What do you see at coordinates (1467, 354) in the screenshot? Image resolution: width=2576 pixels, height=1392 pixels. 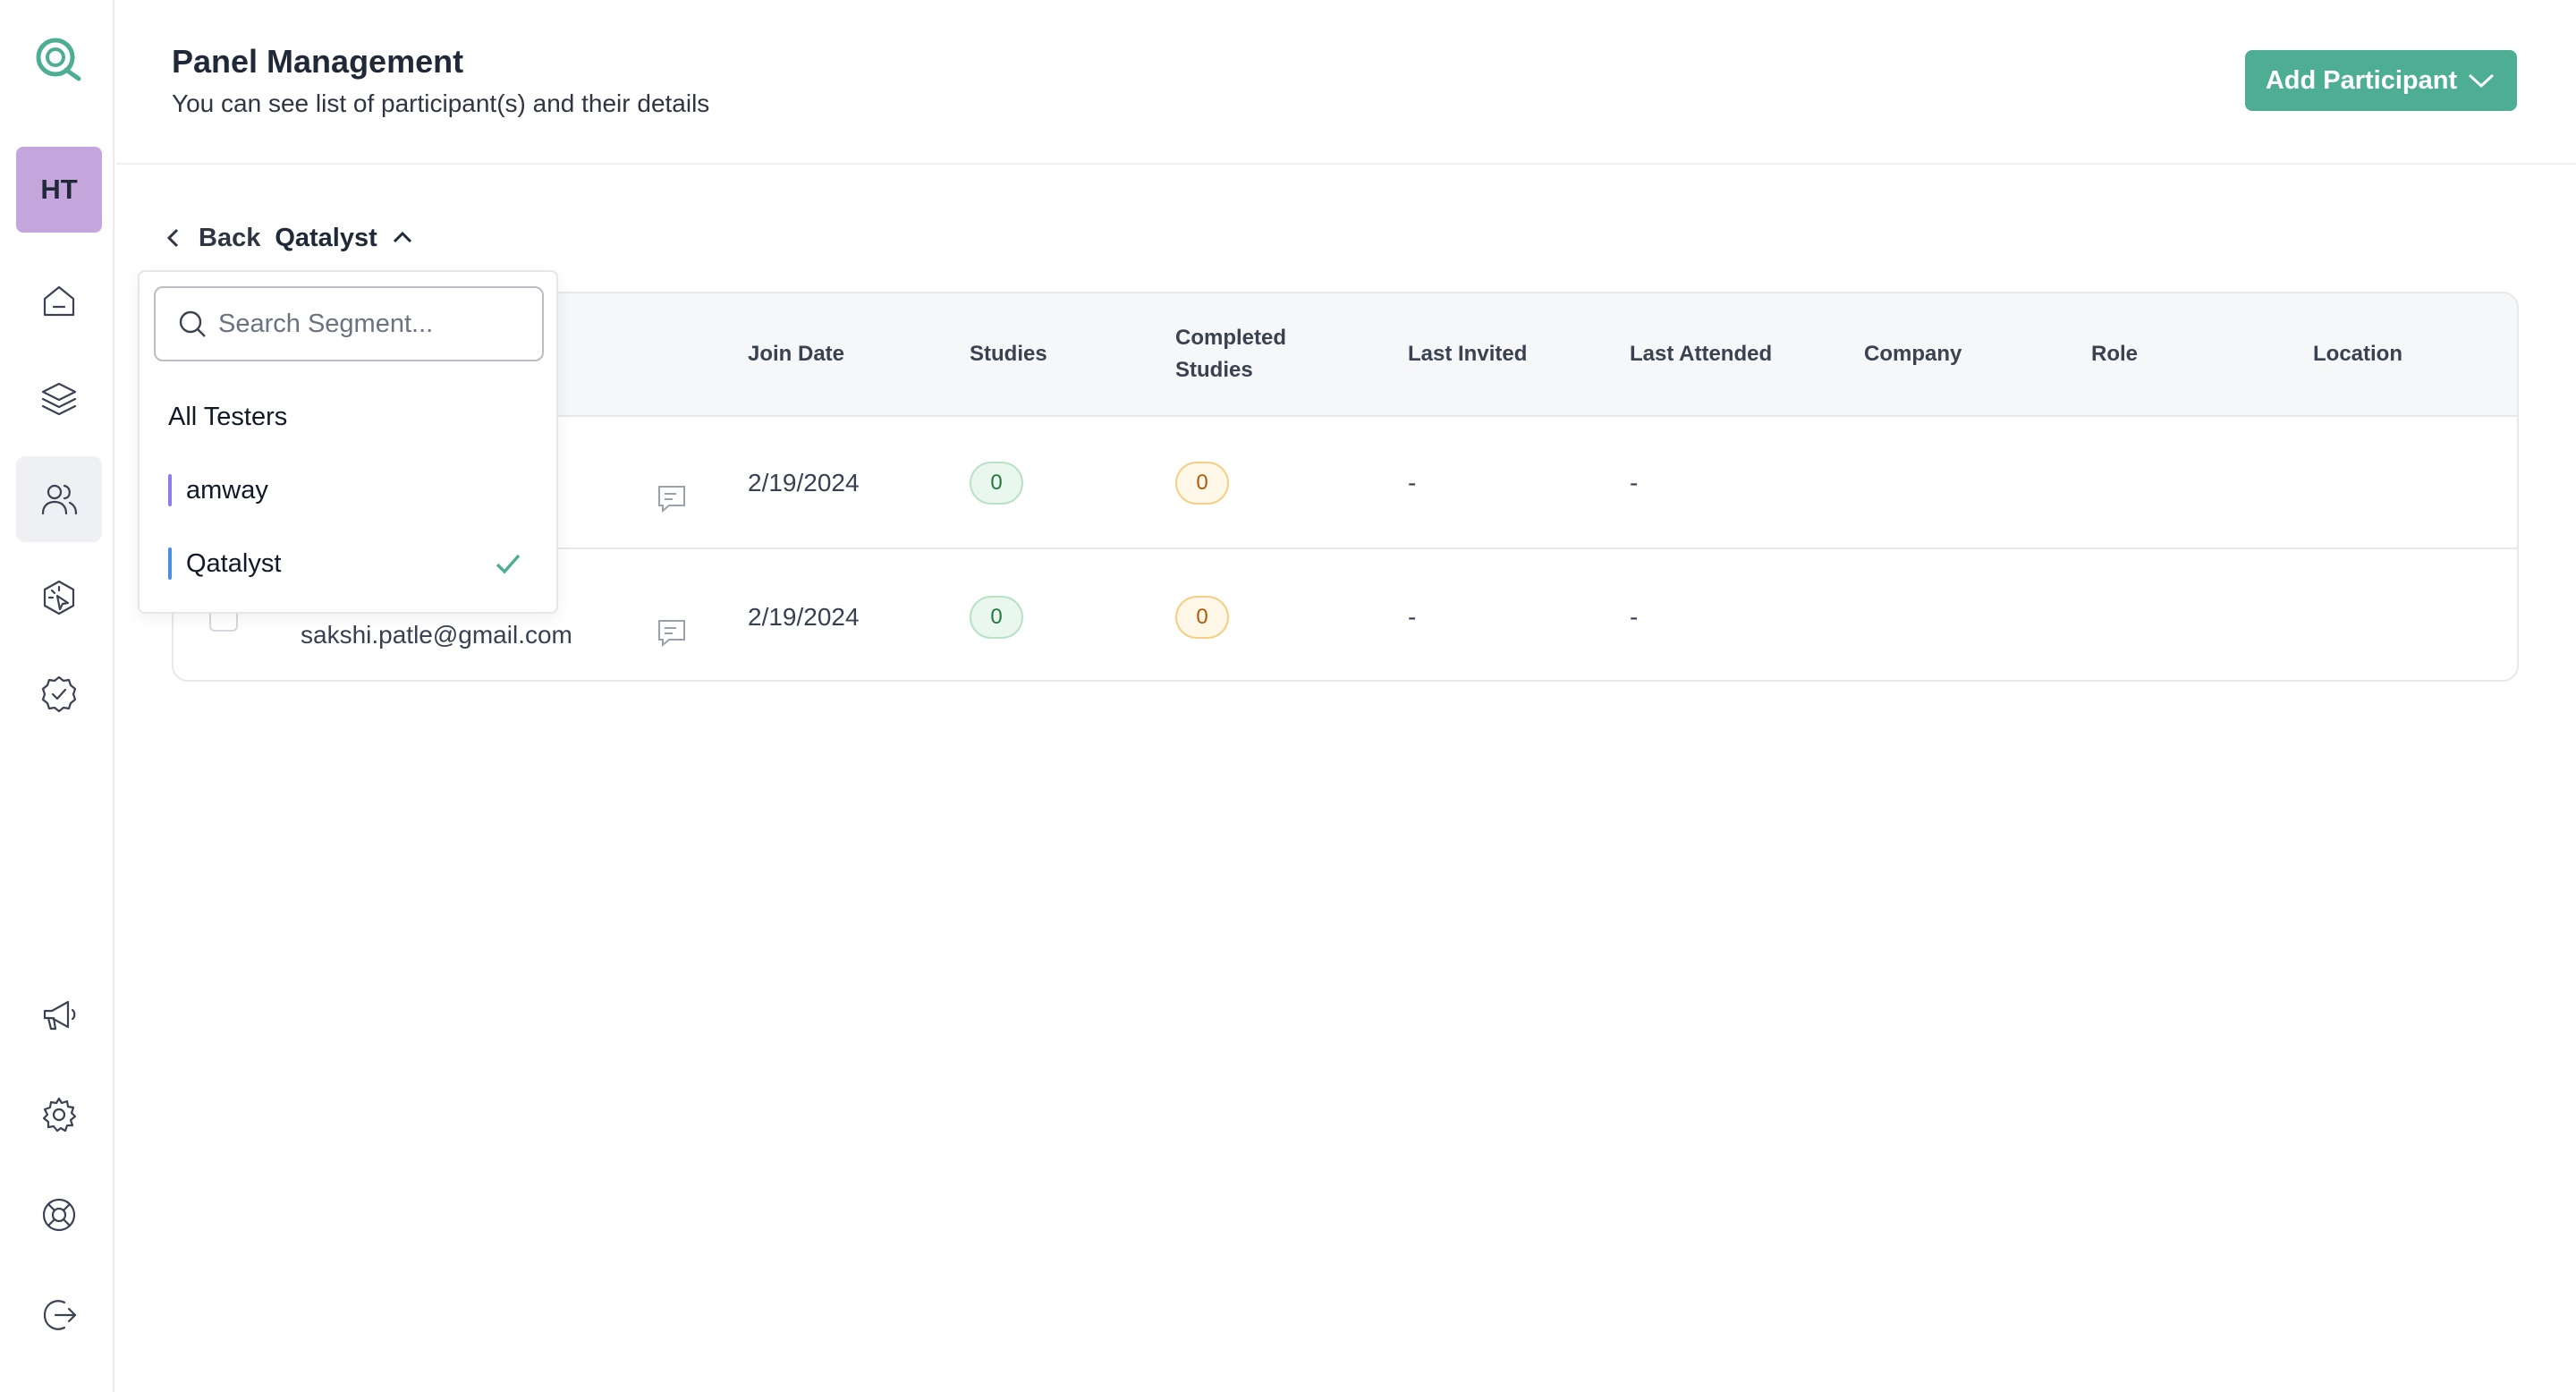 I see `col-last-invited: Last Invited` at bounding box center [1467, 354].